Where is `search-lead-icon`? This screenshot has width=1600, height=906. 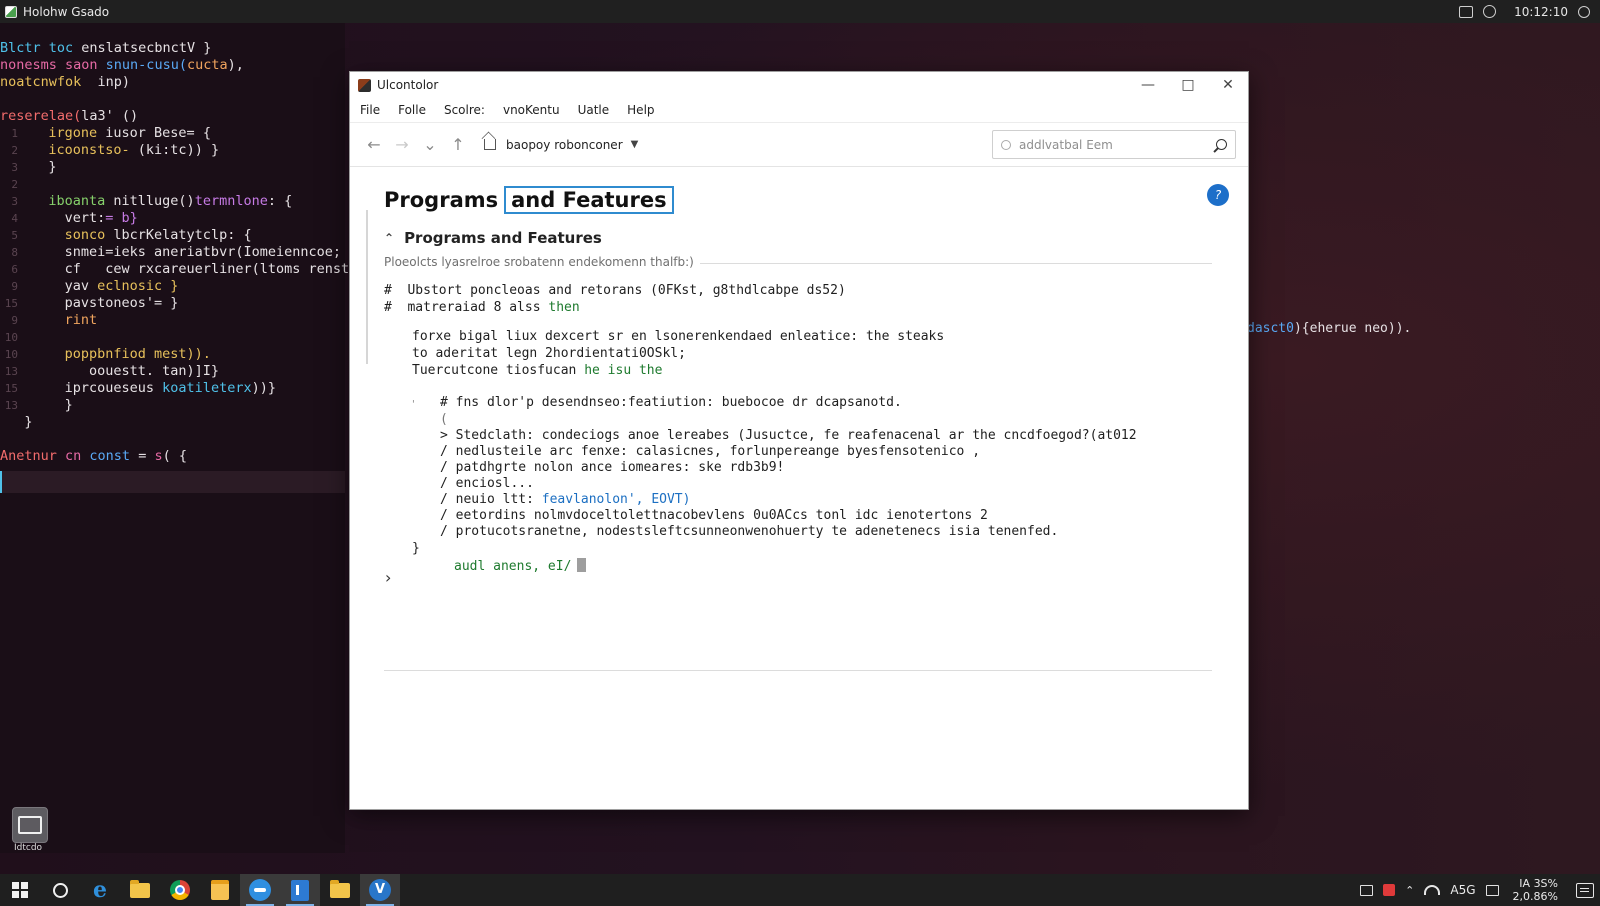 search-lead-icon is located at coordinates (1006, 144).